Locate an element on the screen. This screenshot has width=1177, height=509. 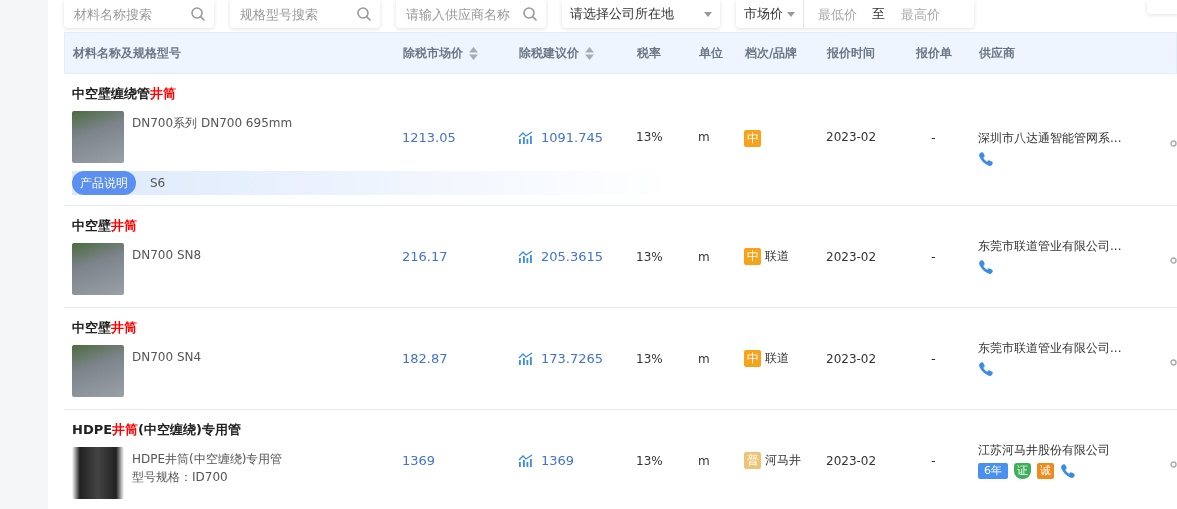
search-field: 请输入供应商名称 is located at coordinates (463, 14).